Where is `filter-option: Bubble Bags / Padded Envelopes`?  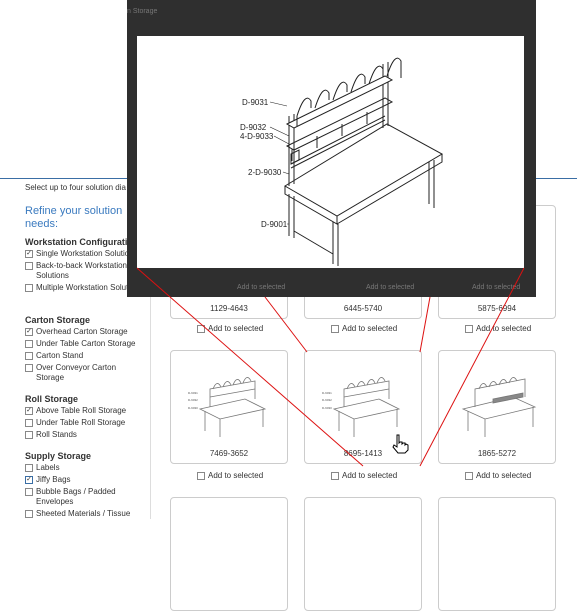 filter-option: Bubble Bags / Padded Envelopes is located at coordinates (85, 497).